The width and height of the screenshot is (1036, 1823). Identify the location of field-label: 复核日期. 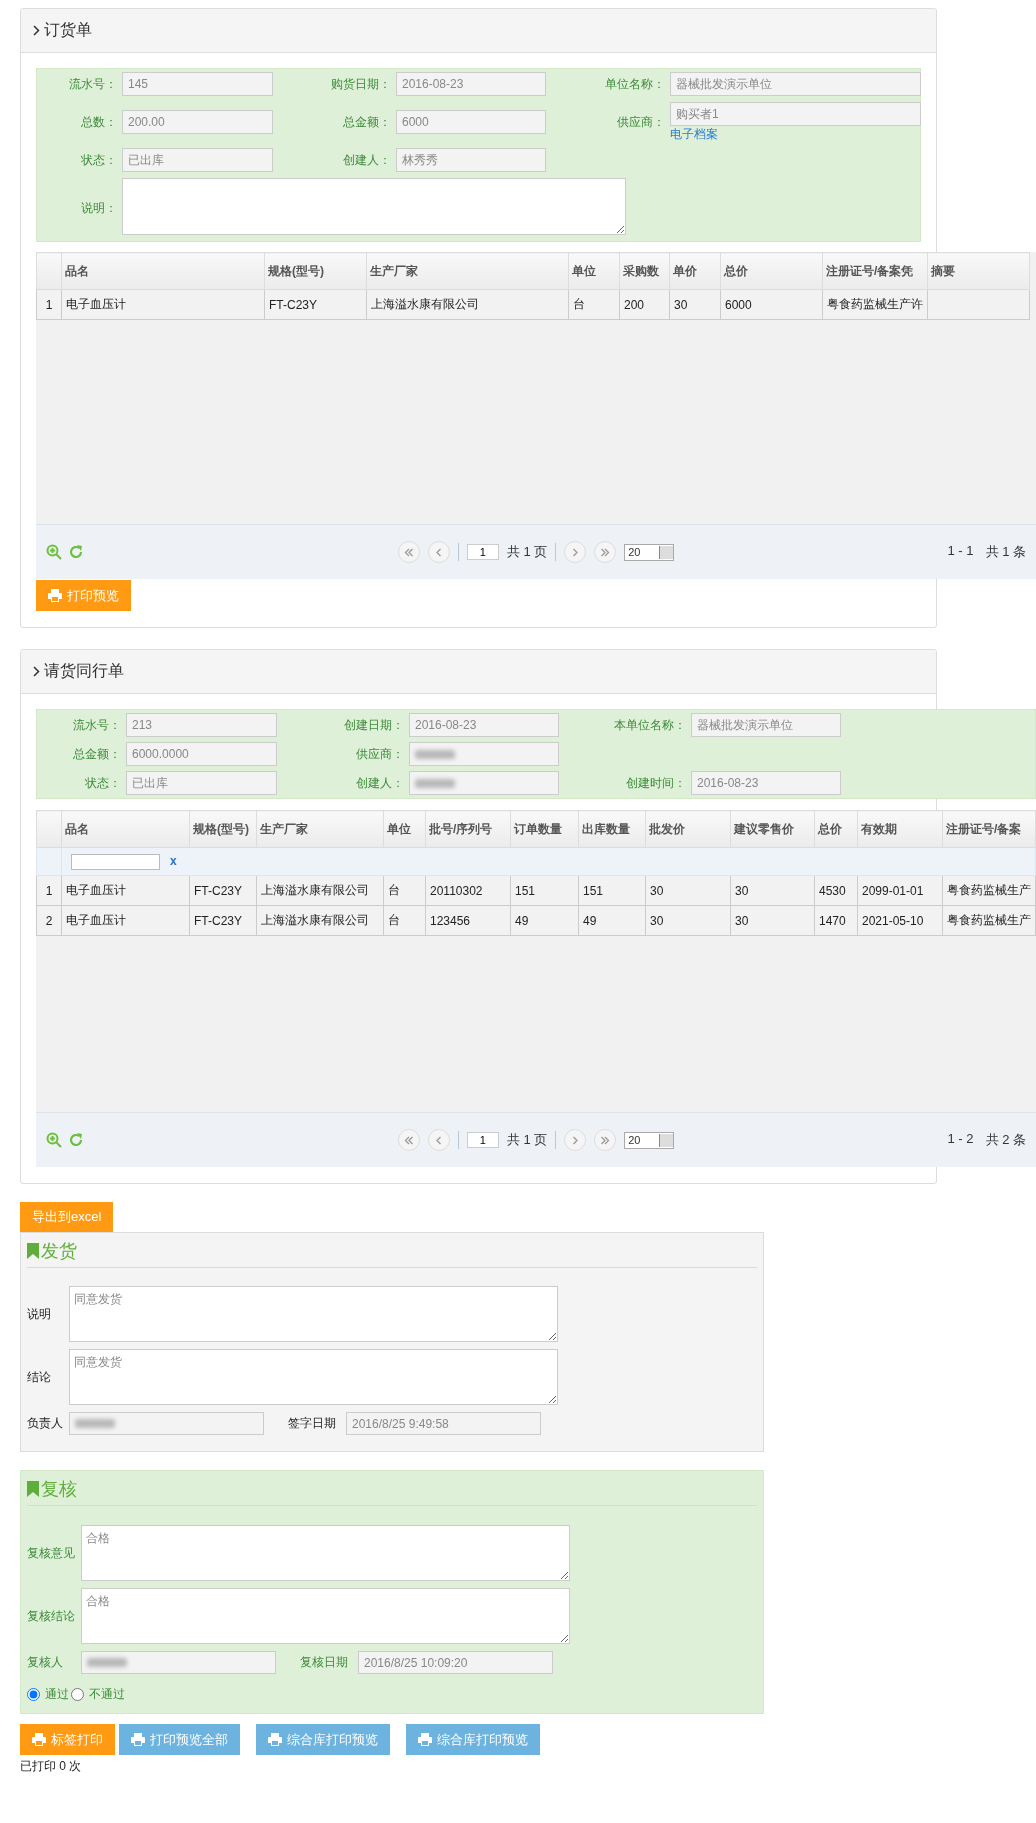
(324, 1662).